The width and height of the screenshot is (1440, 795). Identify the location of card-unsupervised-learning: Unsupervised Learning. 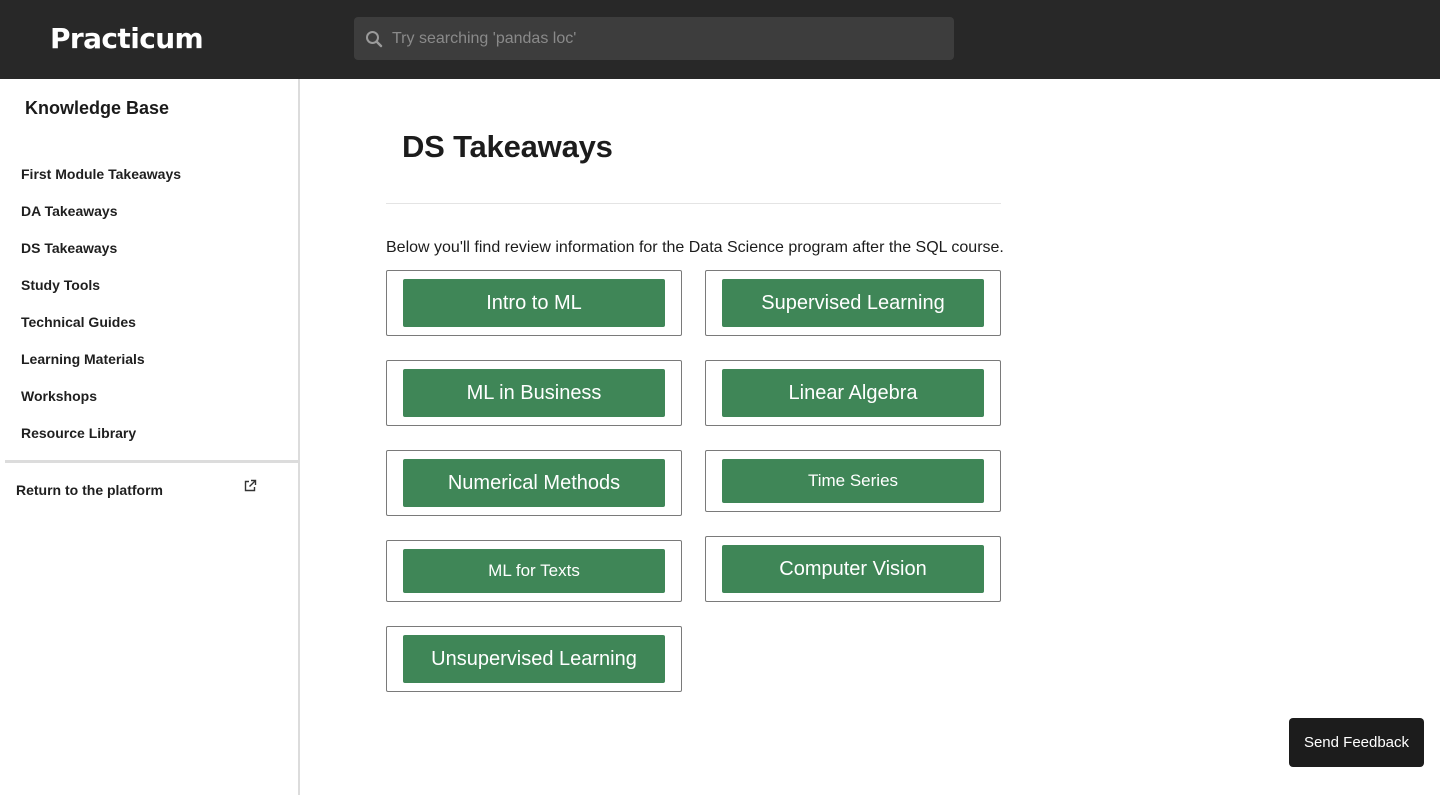
(534, 659).